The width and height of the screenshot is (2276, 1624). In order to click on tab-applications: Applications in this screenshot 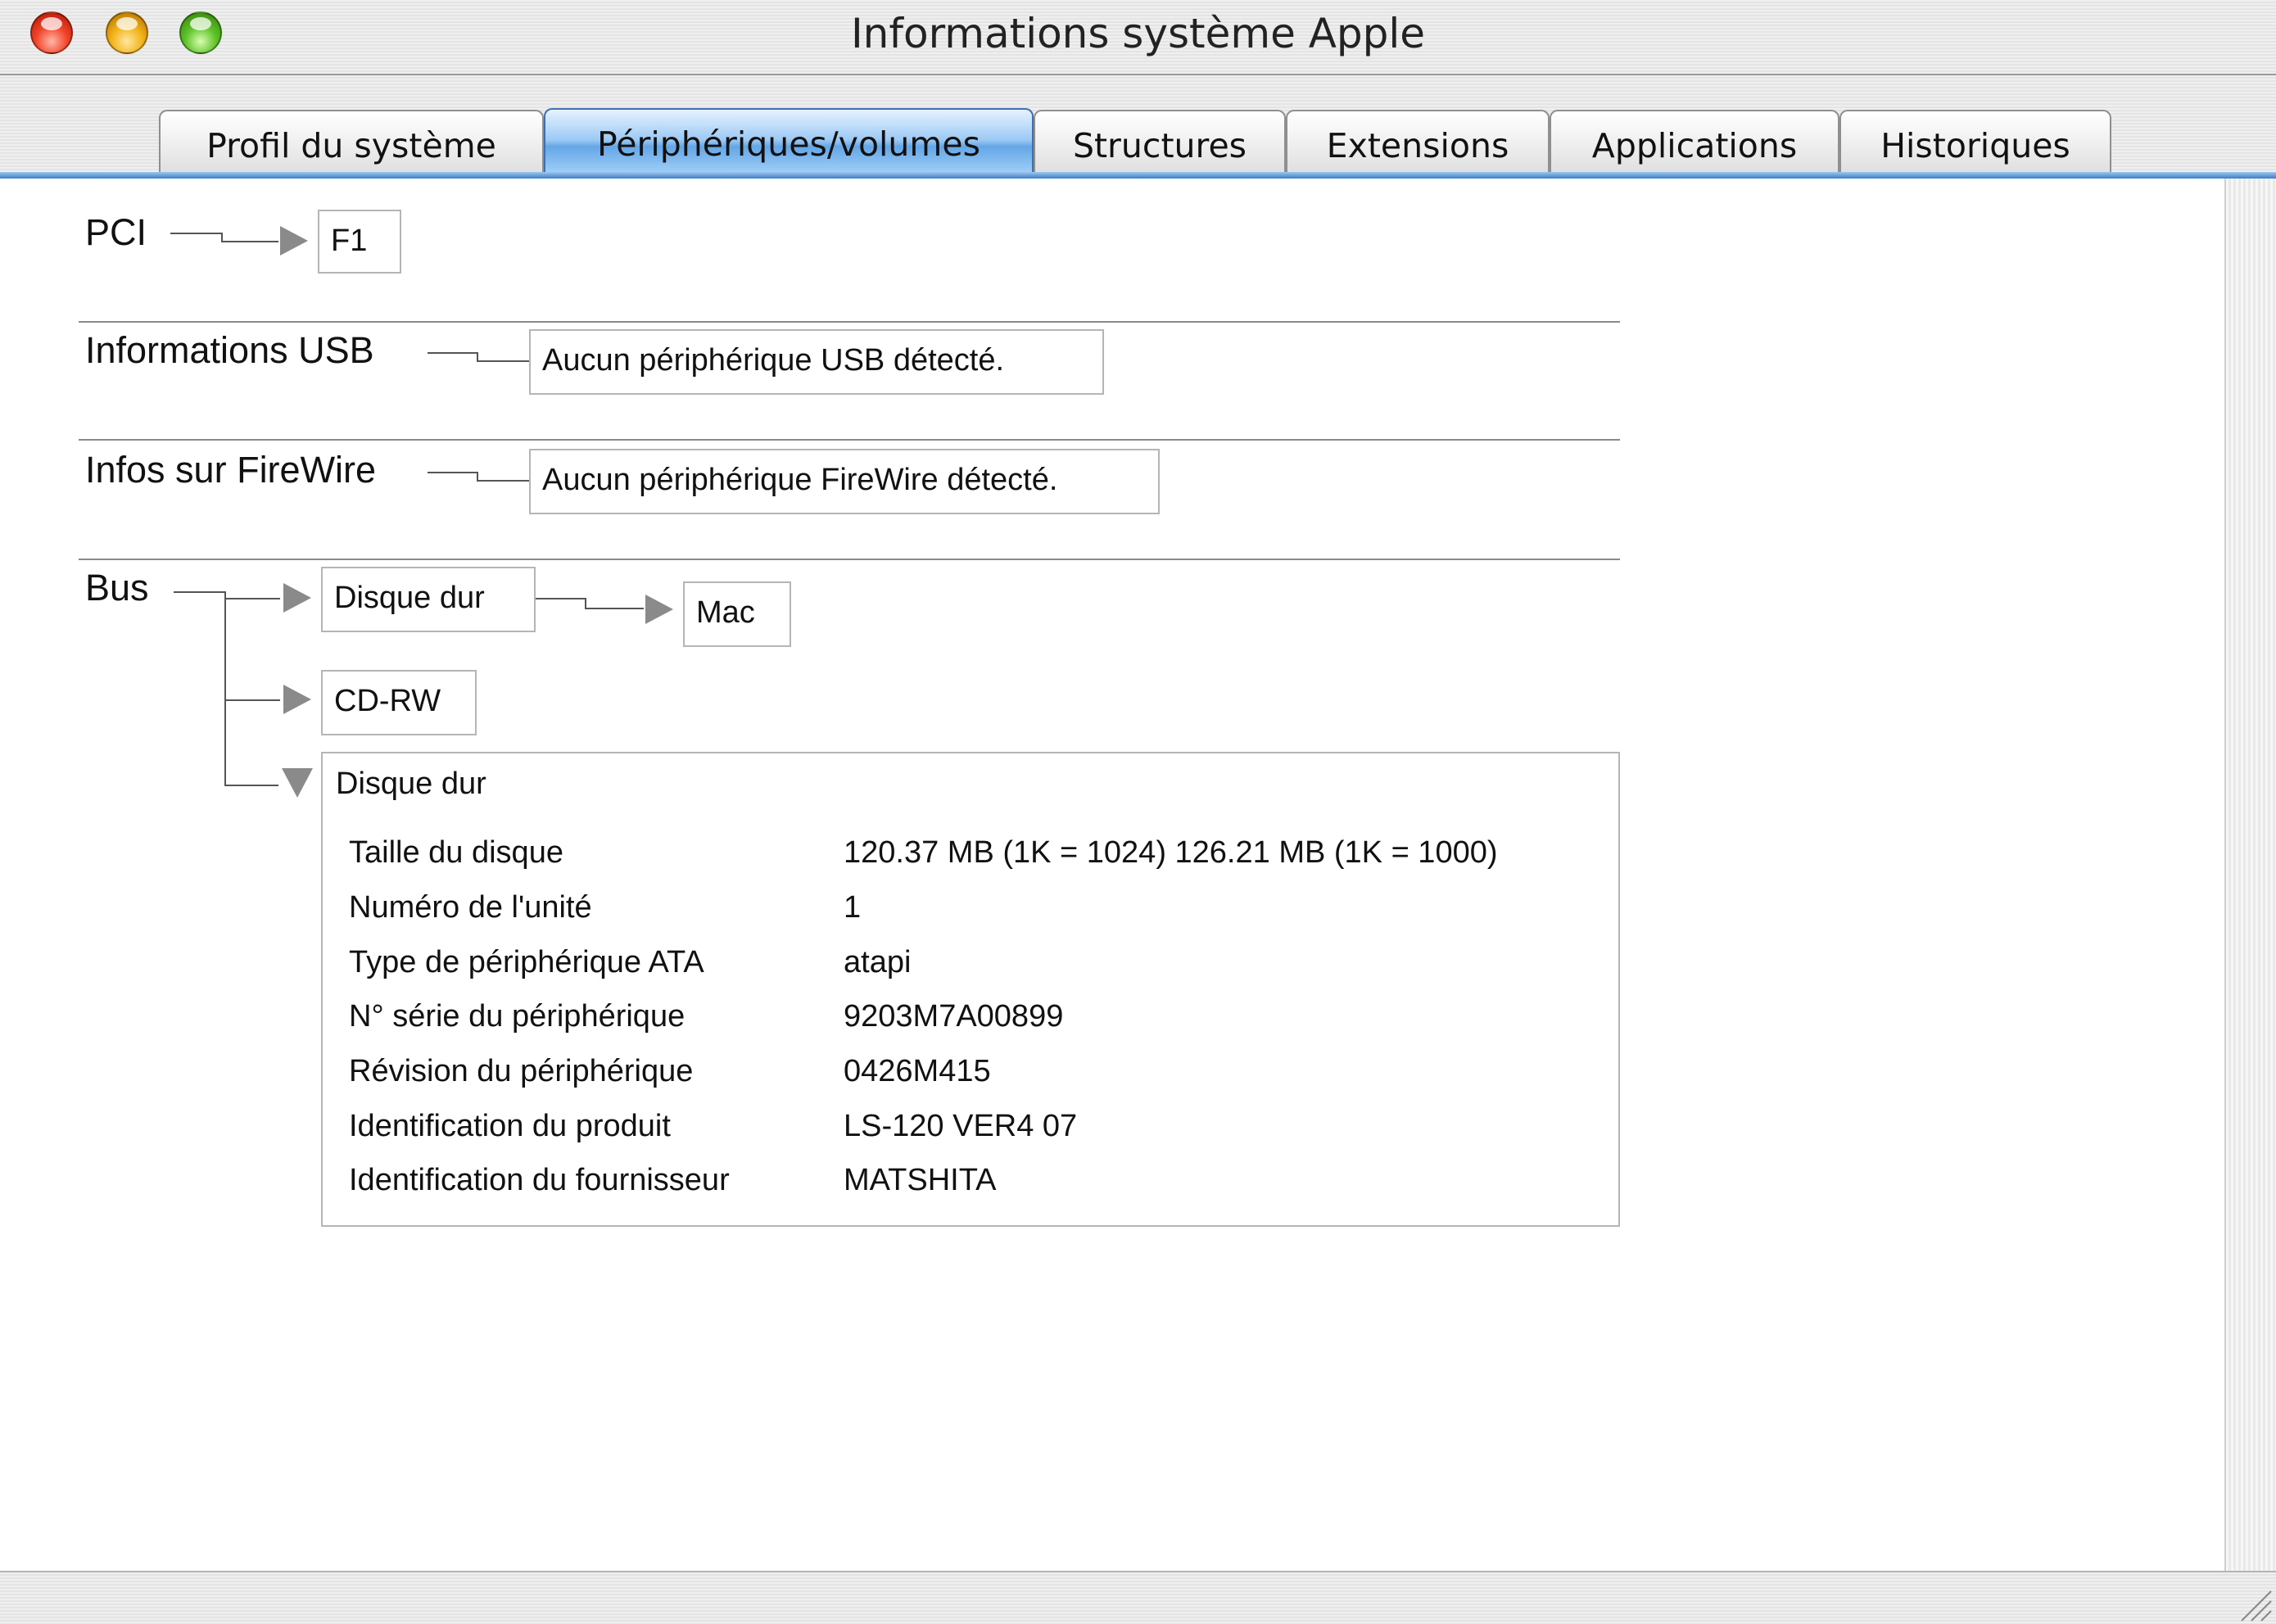, I will do `click(1695, 142)`.